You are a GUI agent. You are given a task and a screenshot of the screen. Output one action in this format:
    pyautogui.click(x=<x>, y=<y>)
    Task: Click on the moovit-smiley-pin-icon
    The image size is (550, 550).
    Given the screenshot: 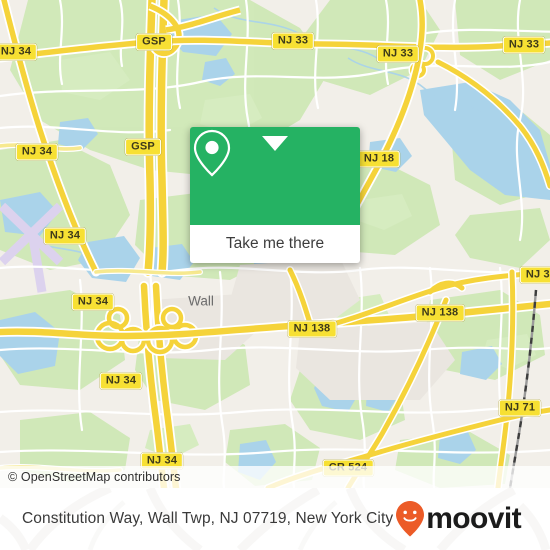 What is the action you would take?
    pyautogui.click(x=410, y=519)
    